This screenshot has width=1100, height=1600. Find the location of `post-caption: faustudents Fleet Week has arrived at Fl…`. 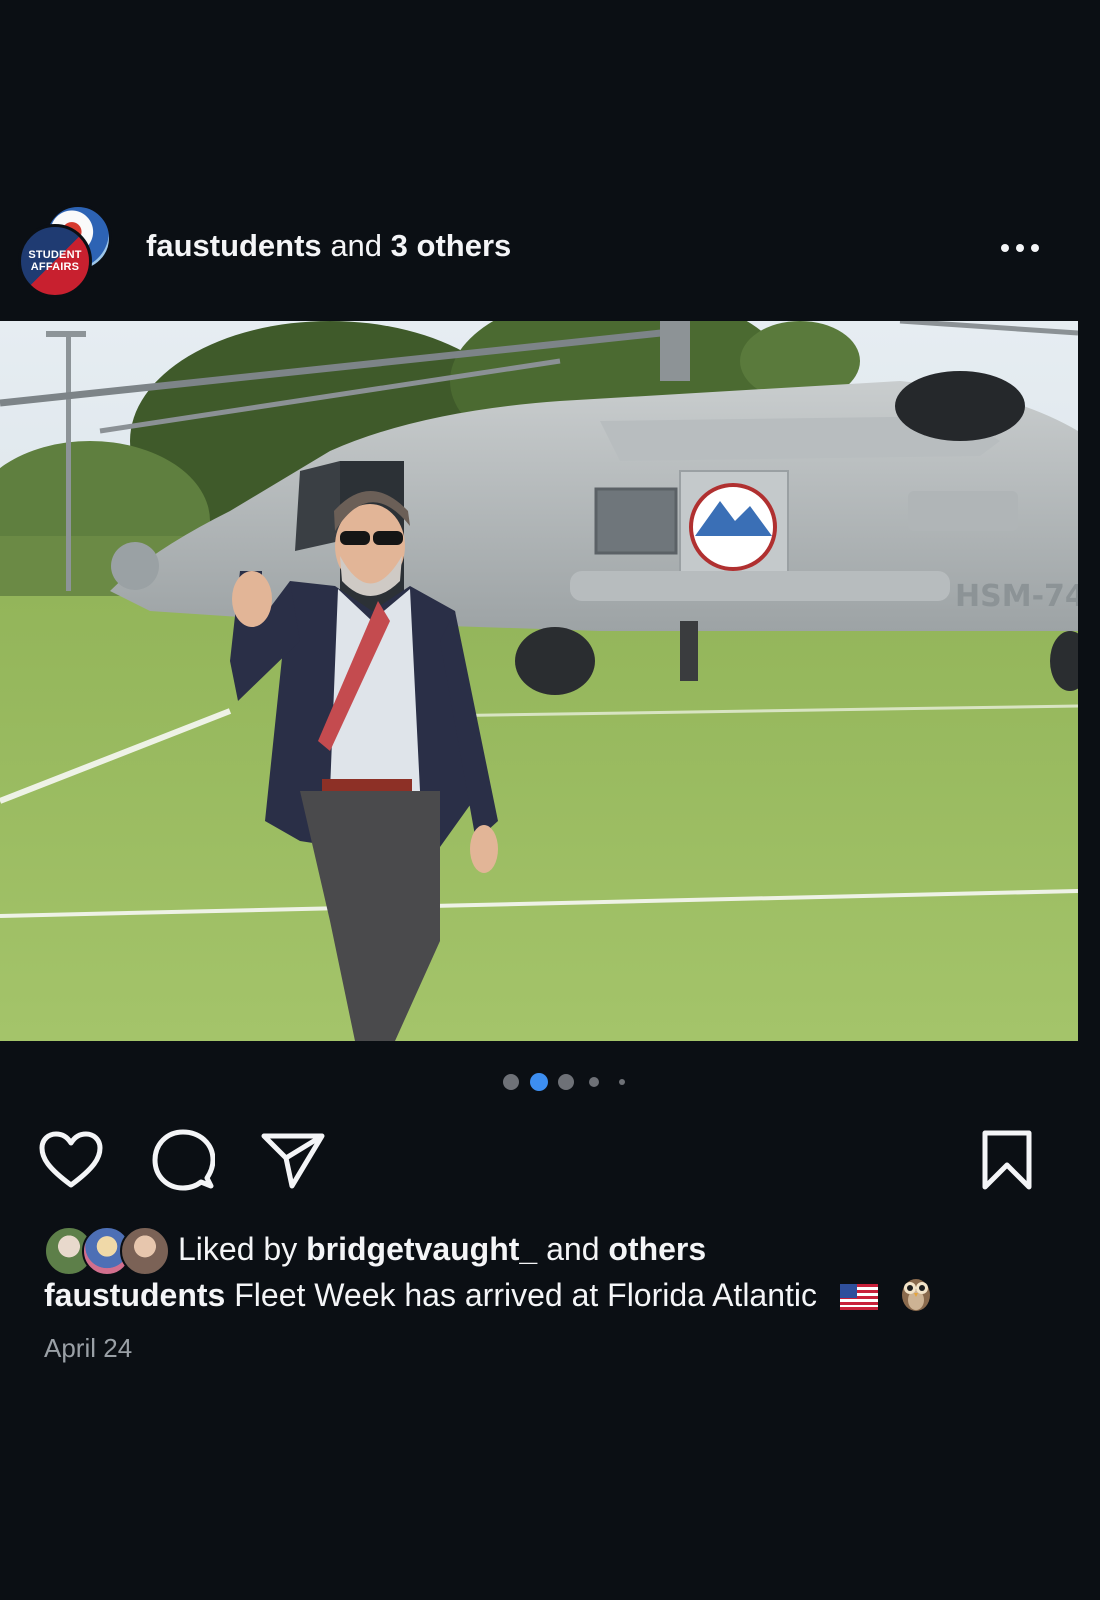

post-caption: faustudents Fleet Week has arrived at Fl… is located at coordinates (488, 1294).